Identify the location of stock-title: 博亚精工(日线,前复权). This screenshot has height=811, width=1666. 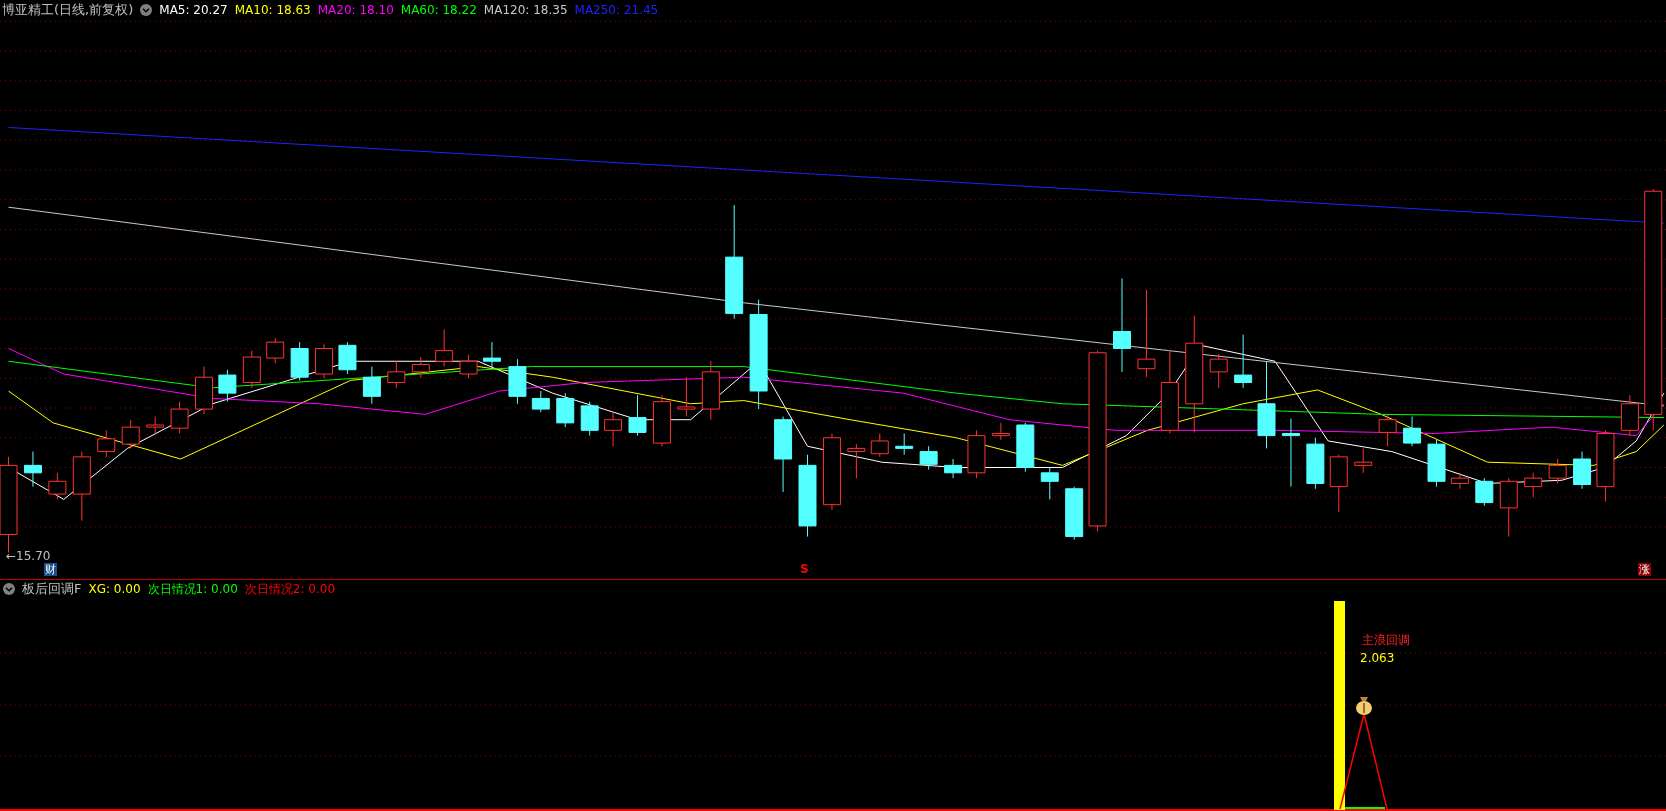
(68, 10).